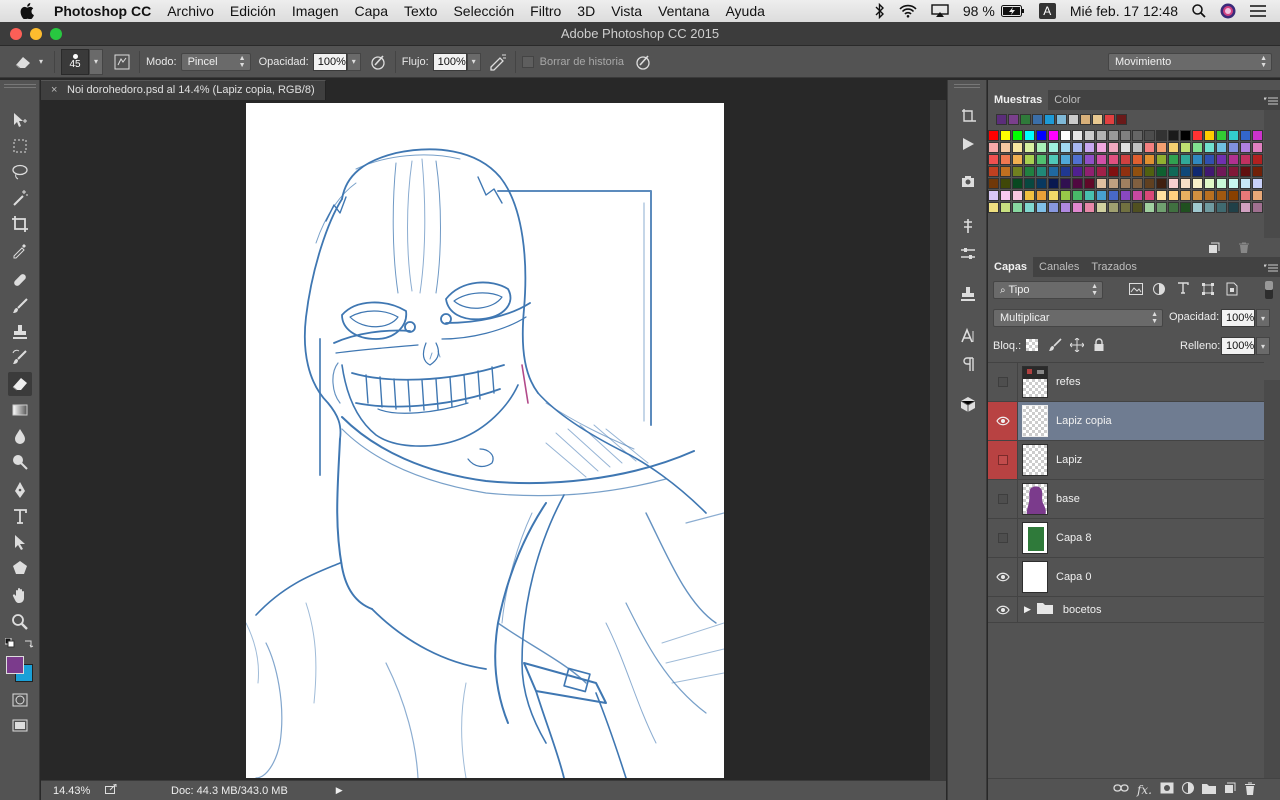 This screenshot has width=1280, height=800. I want to click on lock-position-icon, so click(1077, 346).